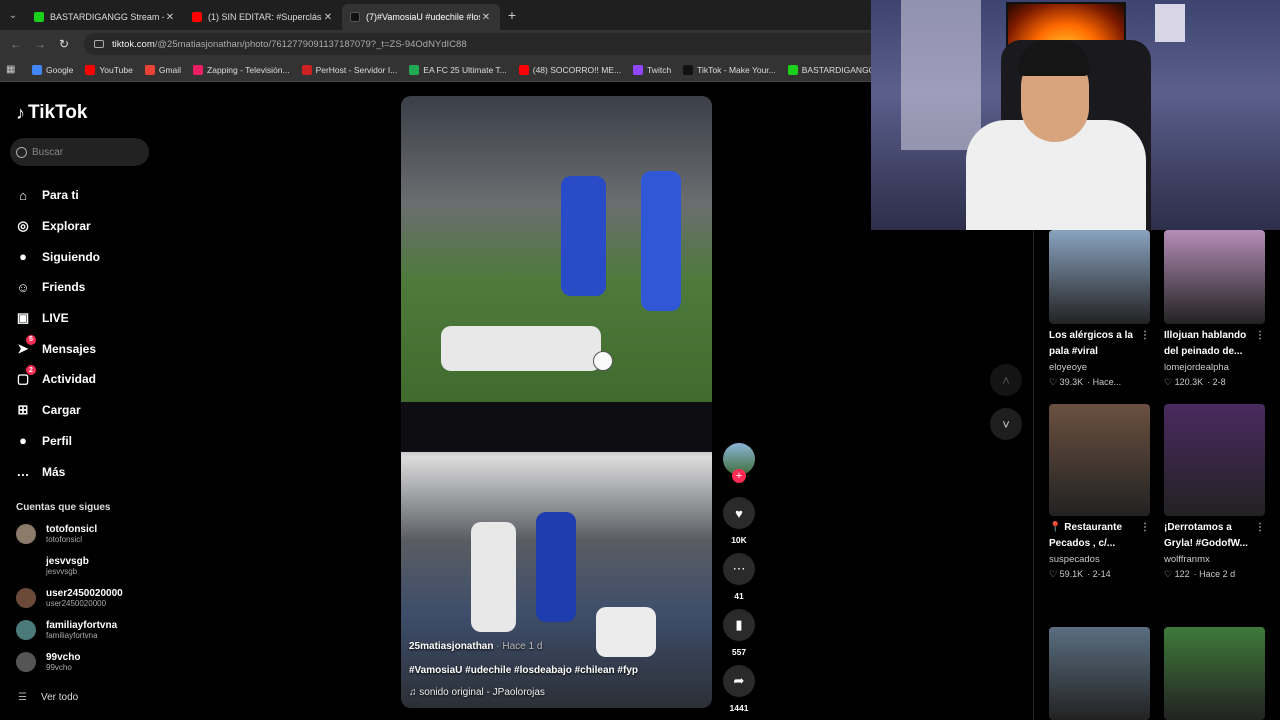  I want to click on following-account: user2450020000 user2450020000, so click(69, 598).